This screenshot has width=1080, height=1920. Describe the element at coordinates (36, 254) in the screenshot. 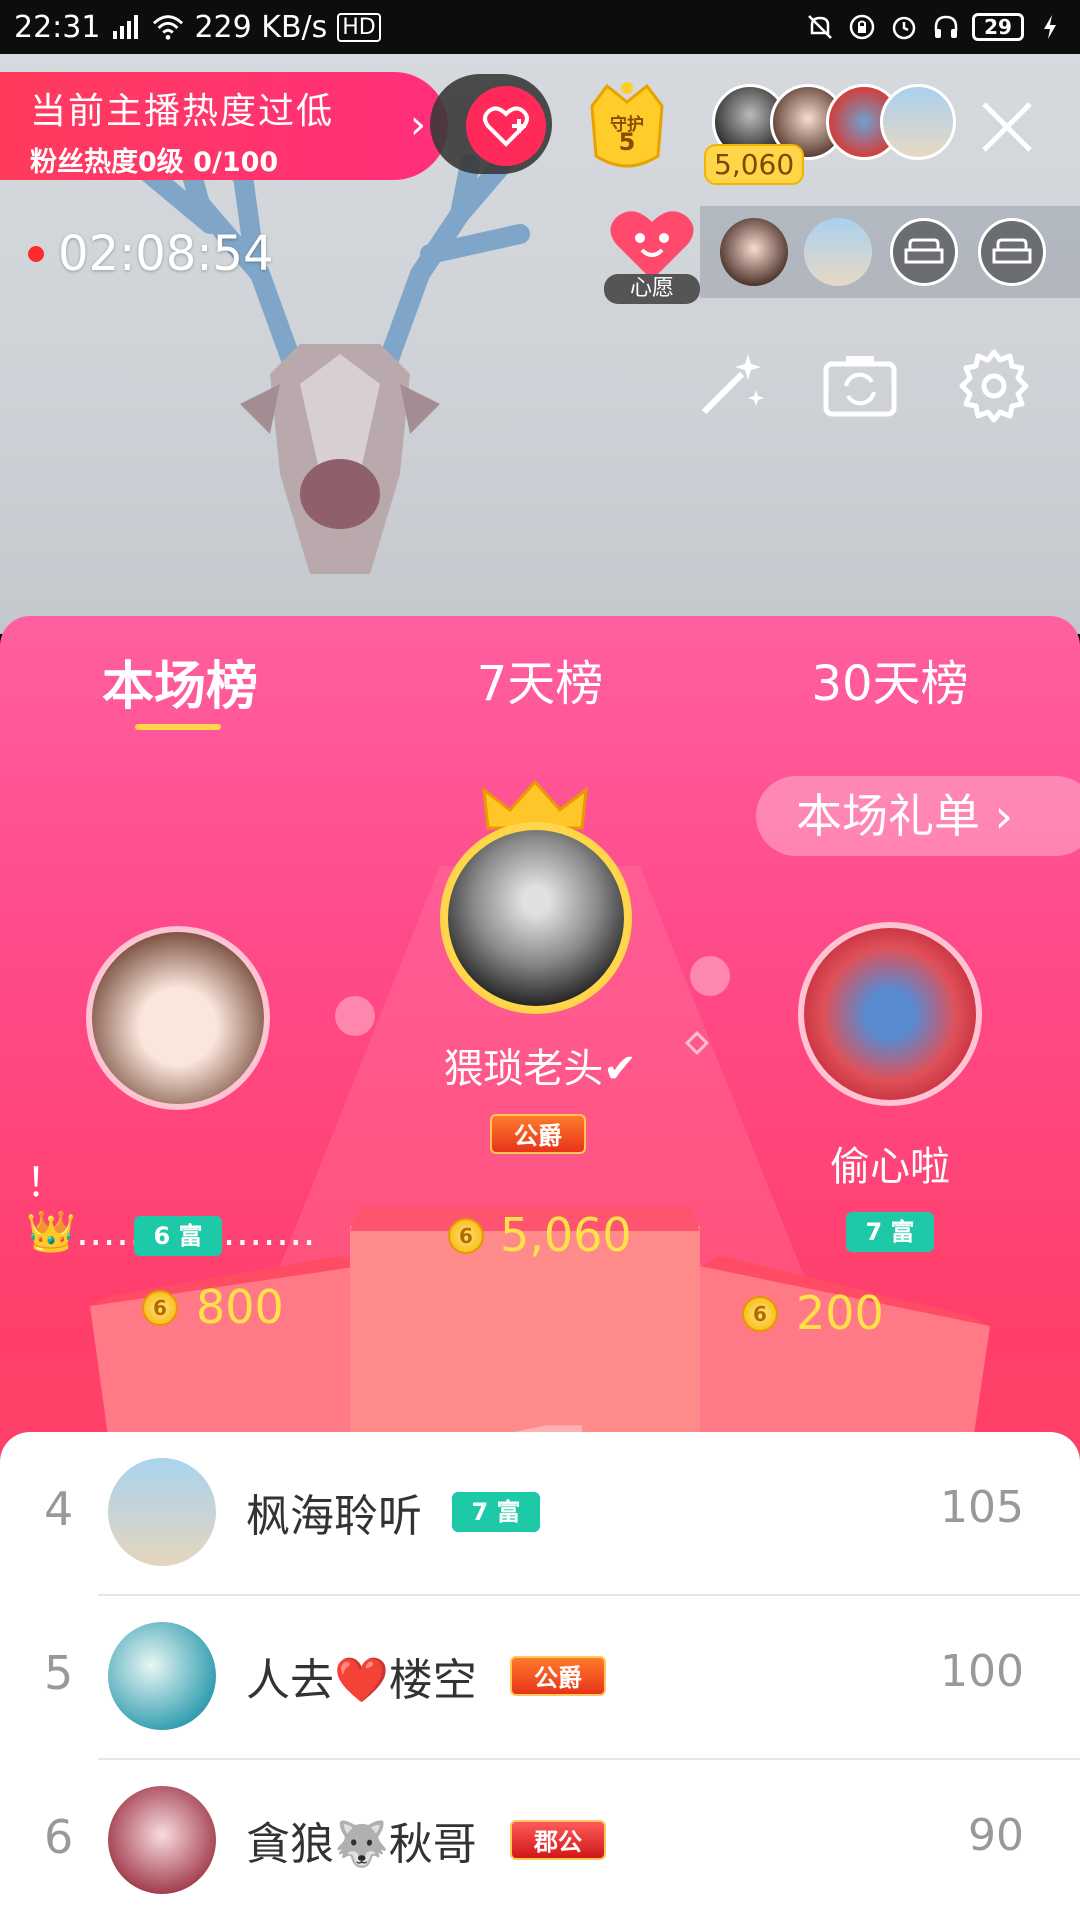

I see `recording-dot-icon` at that location.